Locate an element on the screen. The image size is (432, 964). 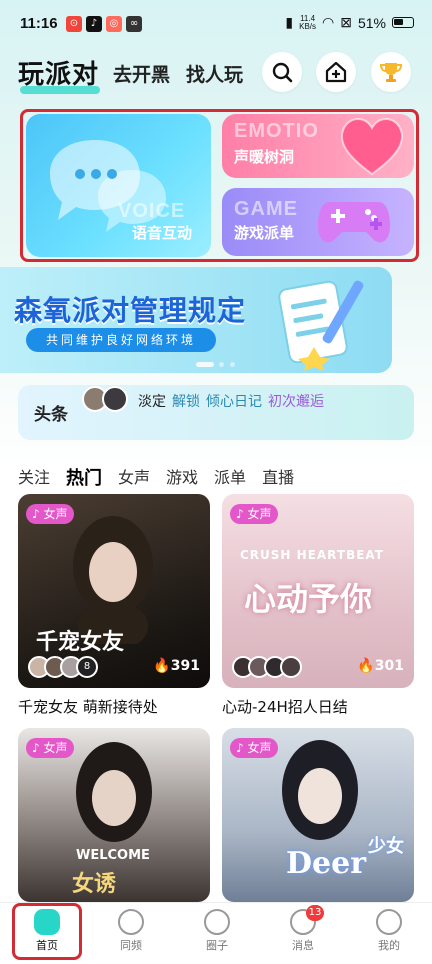
category-tabs: 关注 热门 女声 游戏 派单 直播 is located at coordinates (156, 477).